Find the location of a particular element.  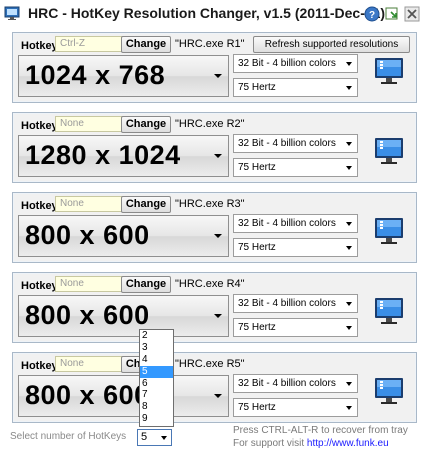

resolution-select: 1280 x 1024 is located at coordinates (123, 156).